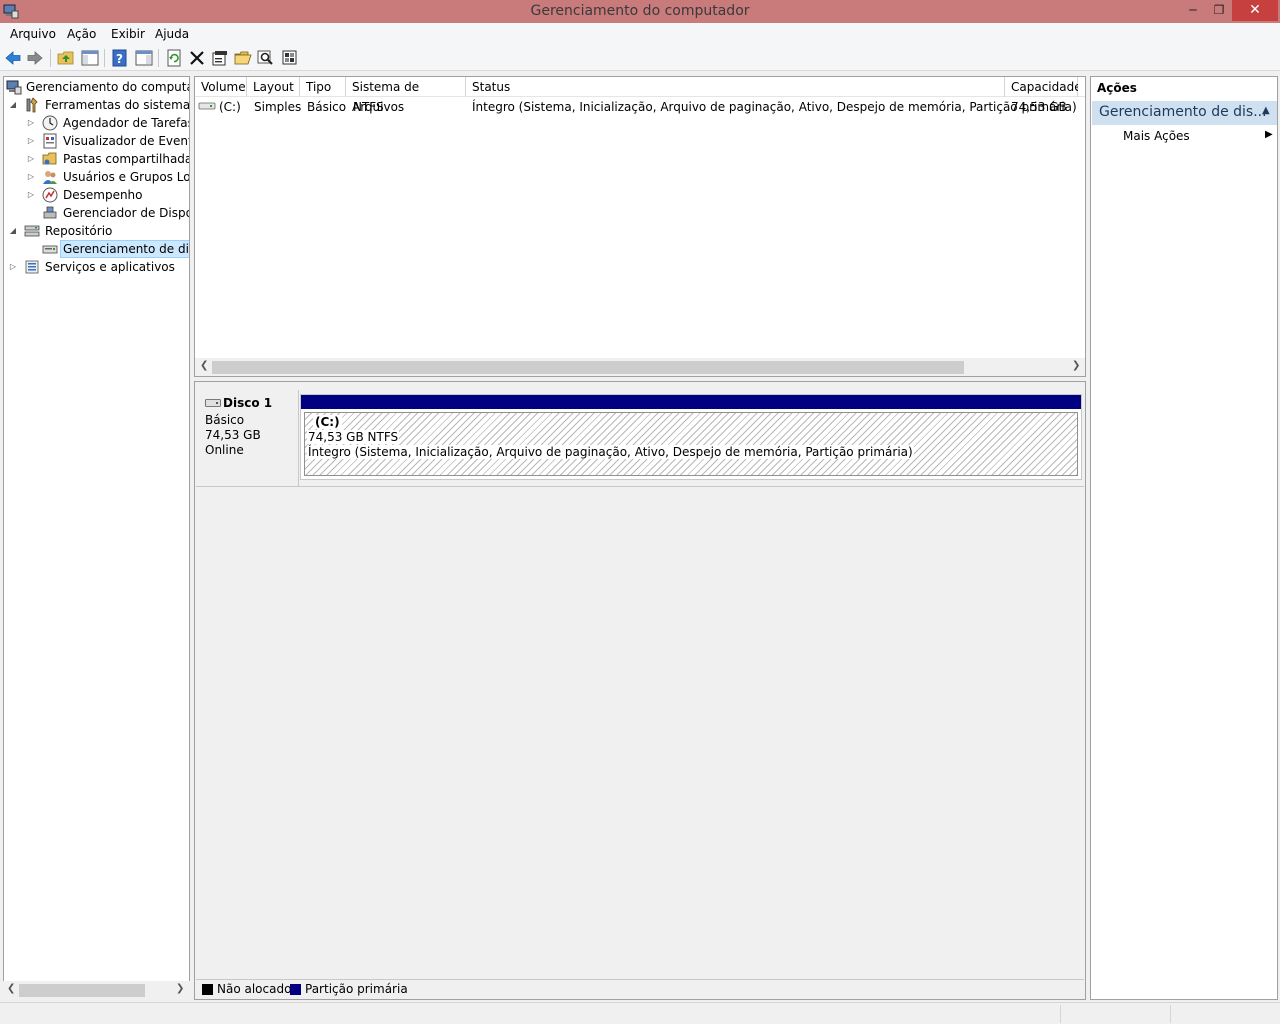  Describe the element at coordinates (144, 58) in the screenshot. I see `show-hide-action-pane-icon` at that location.